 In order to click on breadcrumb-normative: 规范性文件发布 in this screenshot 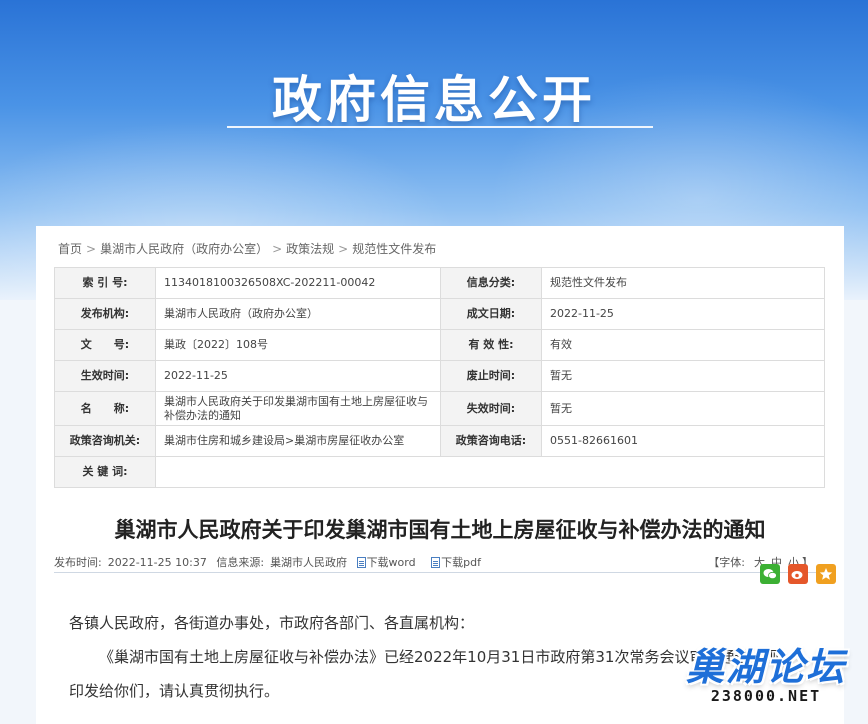, I will do `click(394, 249)`.